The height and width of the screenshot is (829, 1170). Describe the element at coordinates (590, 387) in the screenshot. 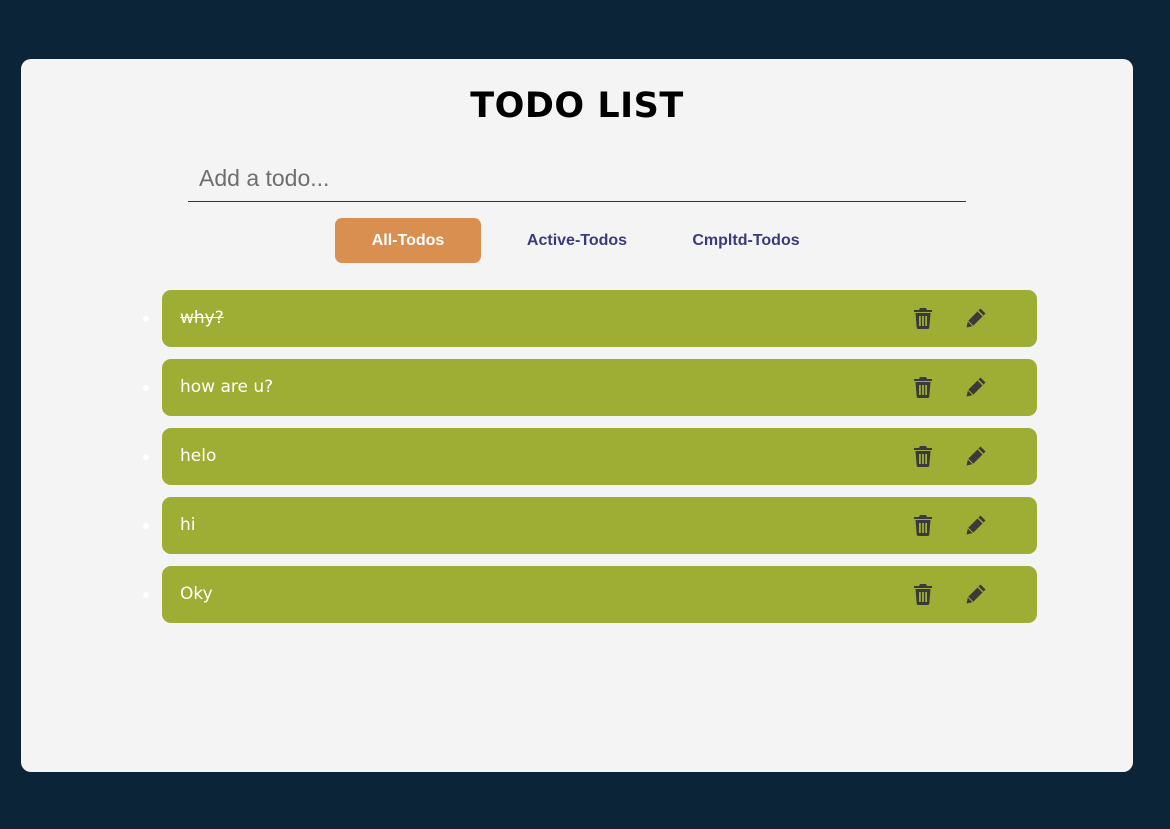

I see `todo-item: how are u?` at that location.